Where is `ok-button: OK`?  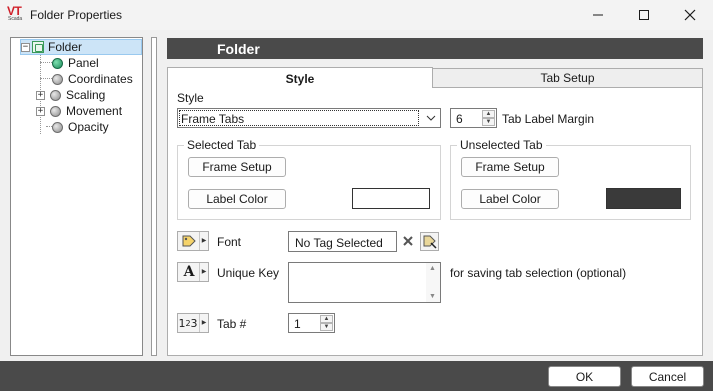 ok-button: OK is located at coordinates (584, 376).